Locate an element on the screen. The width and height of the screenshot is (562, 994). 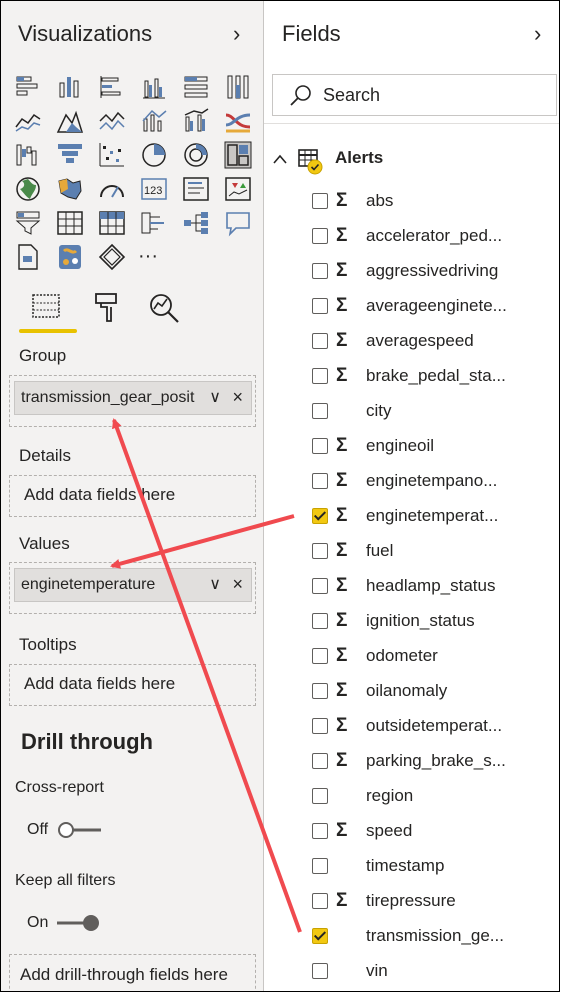
funnel-icon is located at coordinates (70, 155).